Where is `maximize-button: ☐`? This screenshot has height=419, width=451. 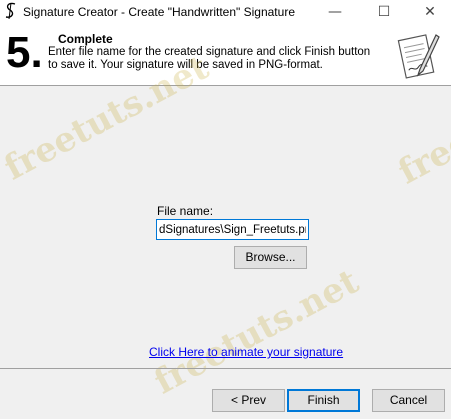 maximize-button: ☐ is located at coordinates (384, 12).